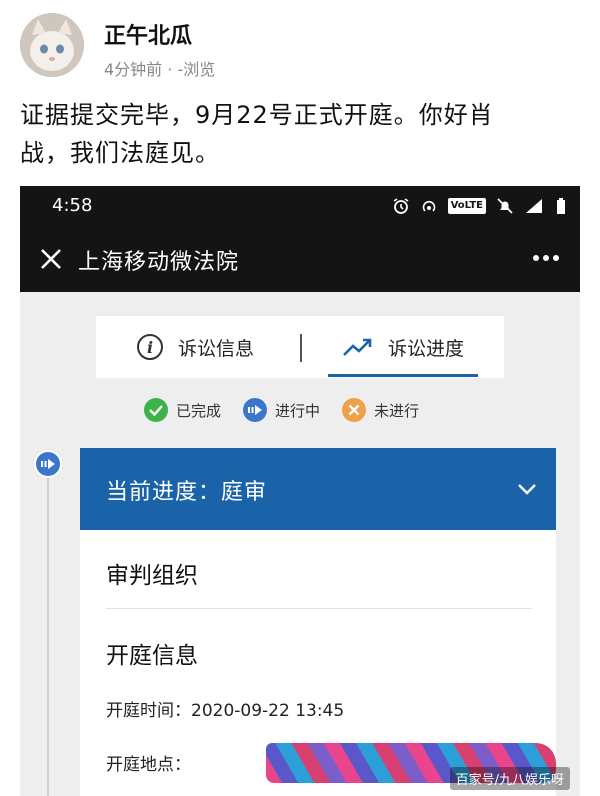 This screenshot has height=796, width=600. I want to click on hearing-place-label: 开庭地点：, so click(148, 765).